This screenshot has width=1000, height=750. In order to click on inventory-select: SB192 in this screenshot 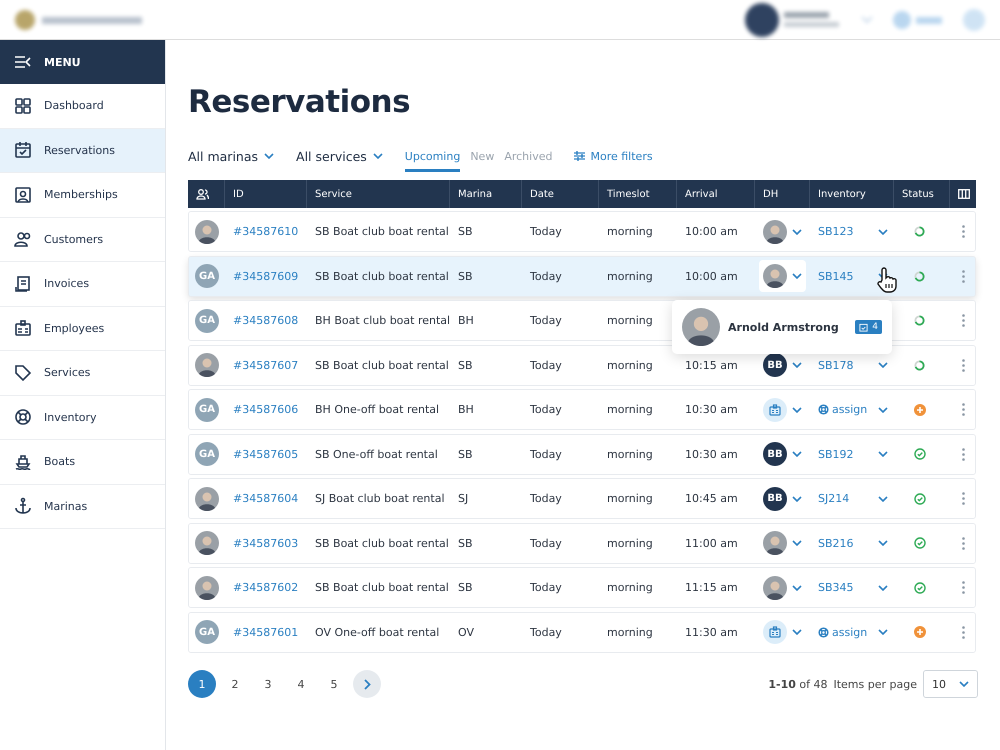, I will do `click(852, 454)`.